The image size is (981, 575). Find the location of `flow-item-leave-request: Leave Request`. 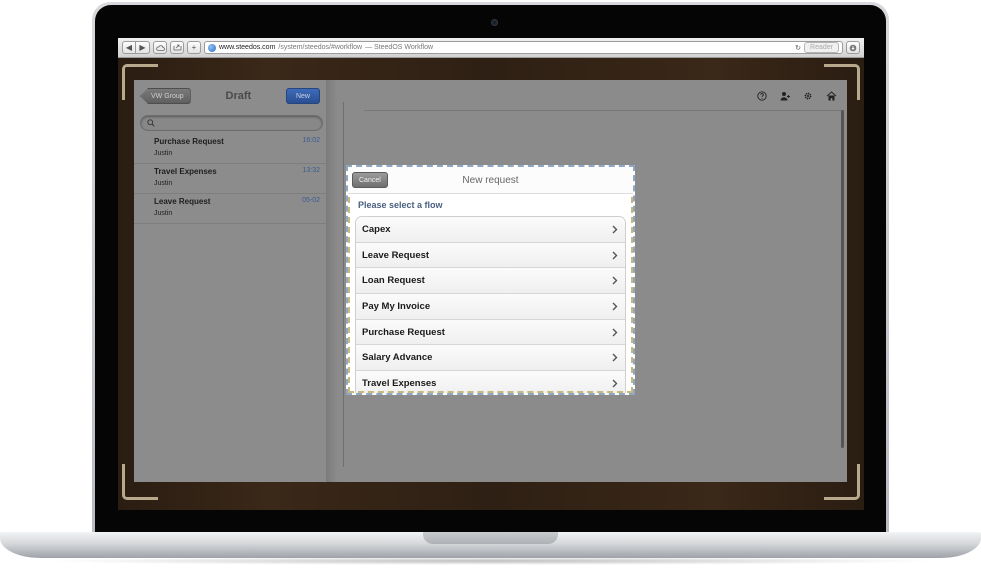

flow-item-leave-request: Leave Request is located at coordinates (490, 255).